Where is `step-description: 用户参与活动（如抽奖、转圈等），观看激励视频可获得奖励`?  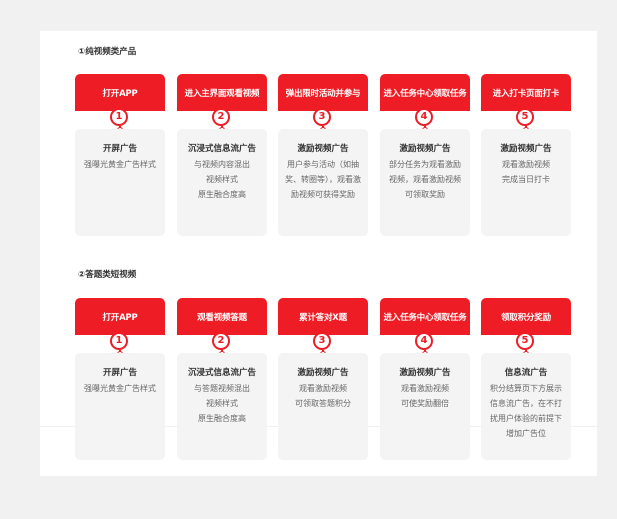 step-description: 用户参与活动（如抽奖、转圈等），观看激励视频可获得奖励 is located at coordinates (323, 179).